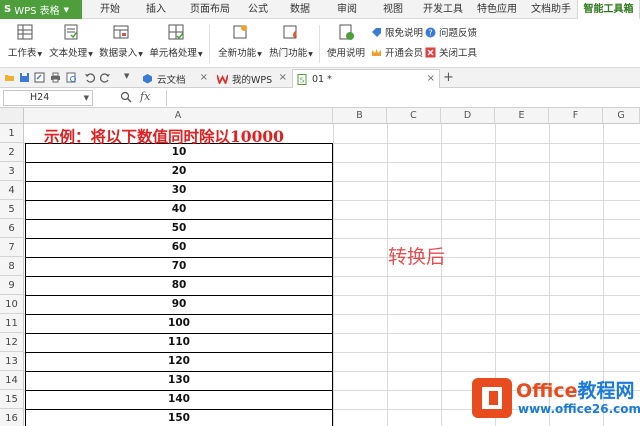  I want to click on menu-review: 审阅, so click(347, 9).